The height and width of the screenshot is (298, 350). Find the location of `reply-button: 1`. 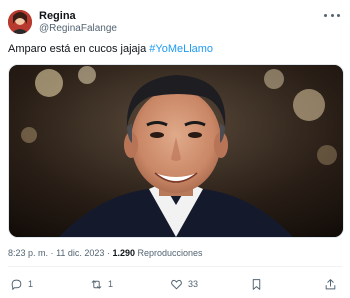

reply-button: 1 is located at coordinates (21, 284).